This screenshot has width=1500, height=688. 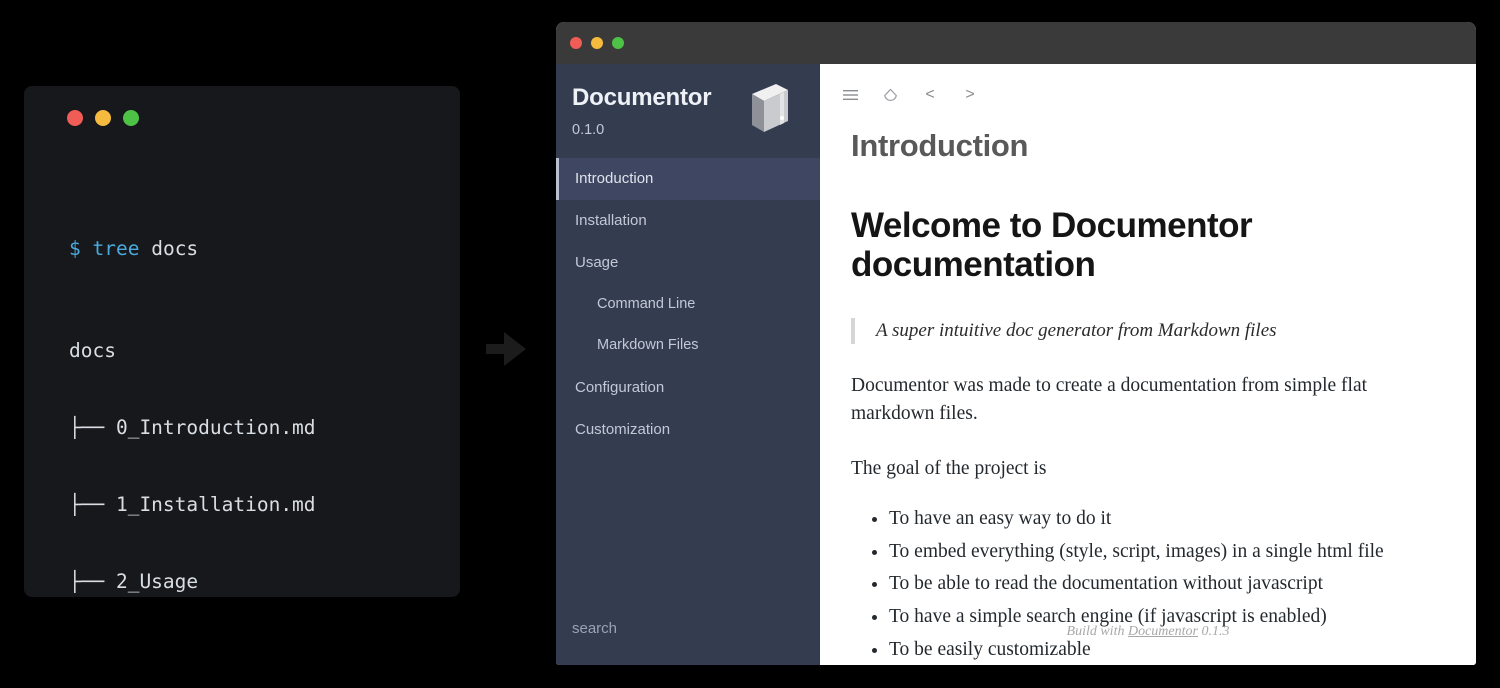 I want to click on hamburger-menu-icon, so click(x=850, y=95).